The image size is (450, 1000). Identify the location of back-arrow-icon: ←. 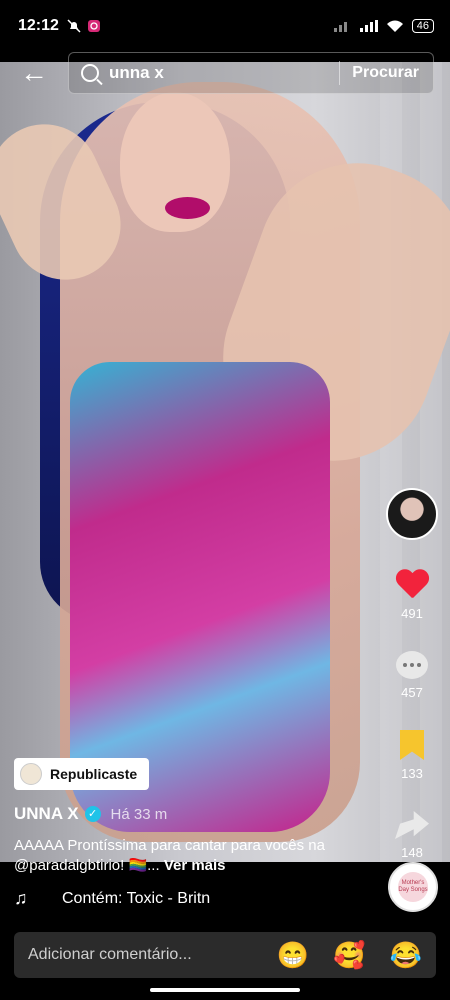
(35, 73).